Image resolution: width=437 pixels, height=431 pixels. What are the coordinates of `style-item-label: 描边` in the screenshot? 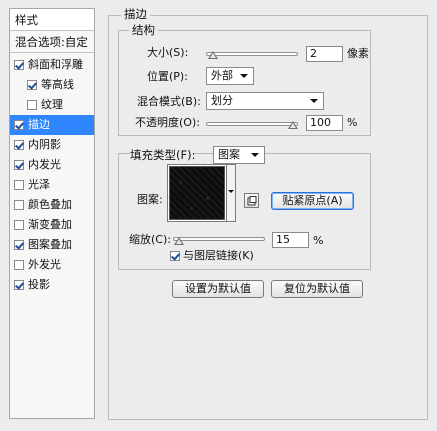 It's located at (39, 124).